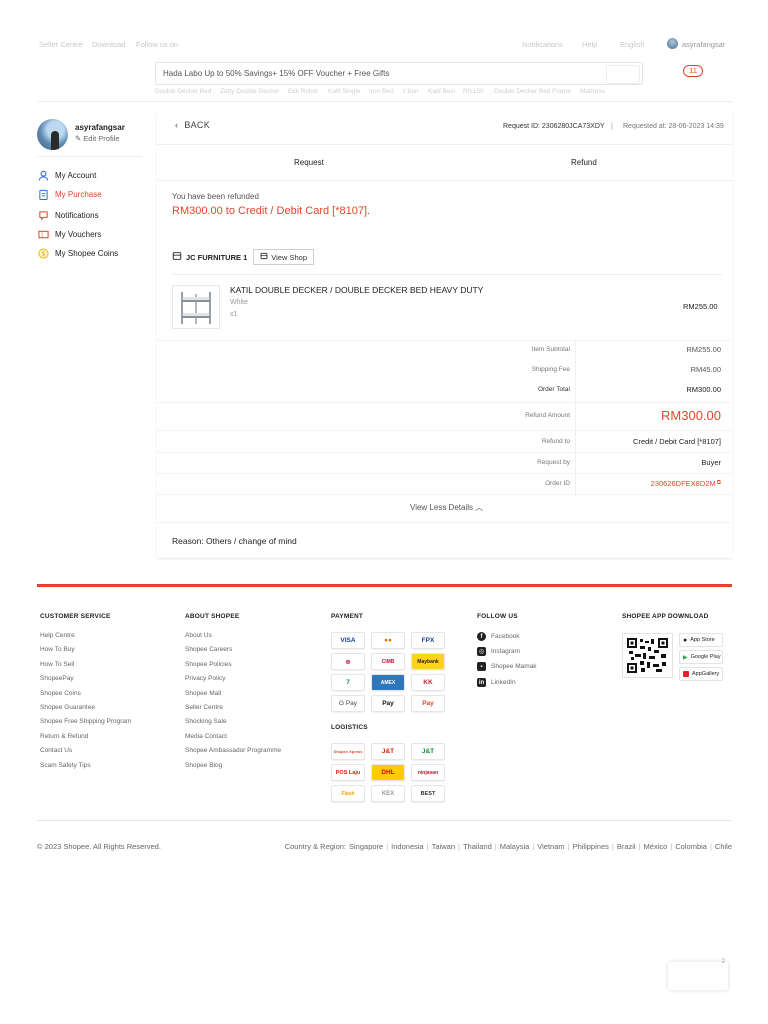 The width and height of the screenshot is (768, 1024). What do you see at coordinates (192, 125) in the screenshot?
I see `back-button: ‹ BACK` at bounding box center [192, 125].